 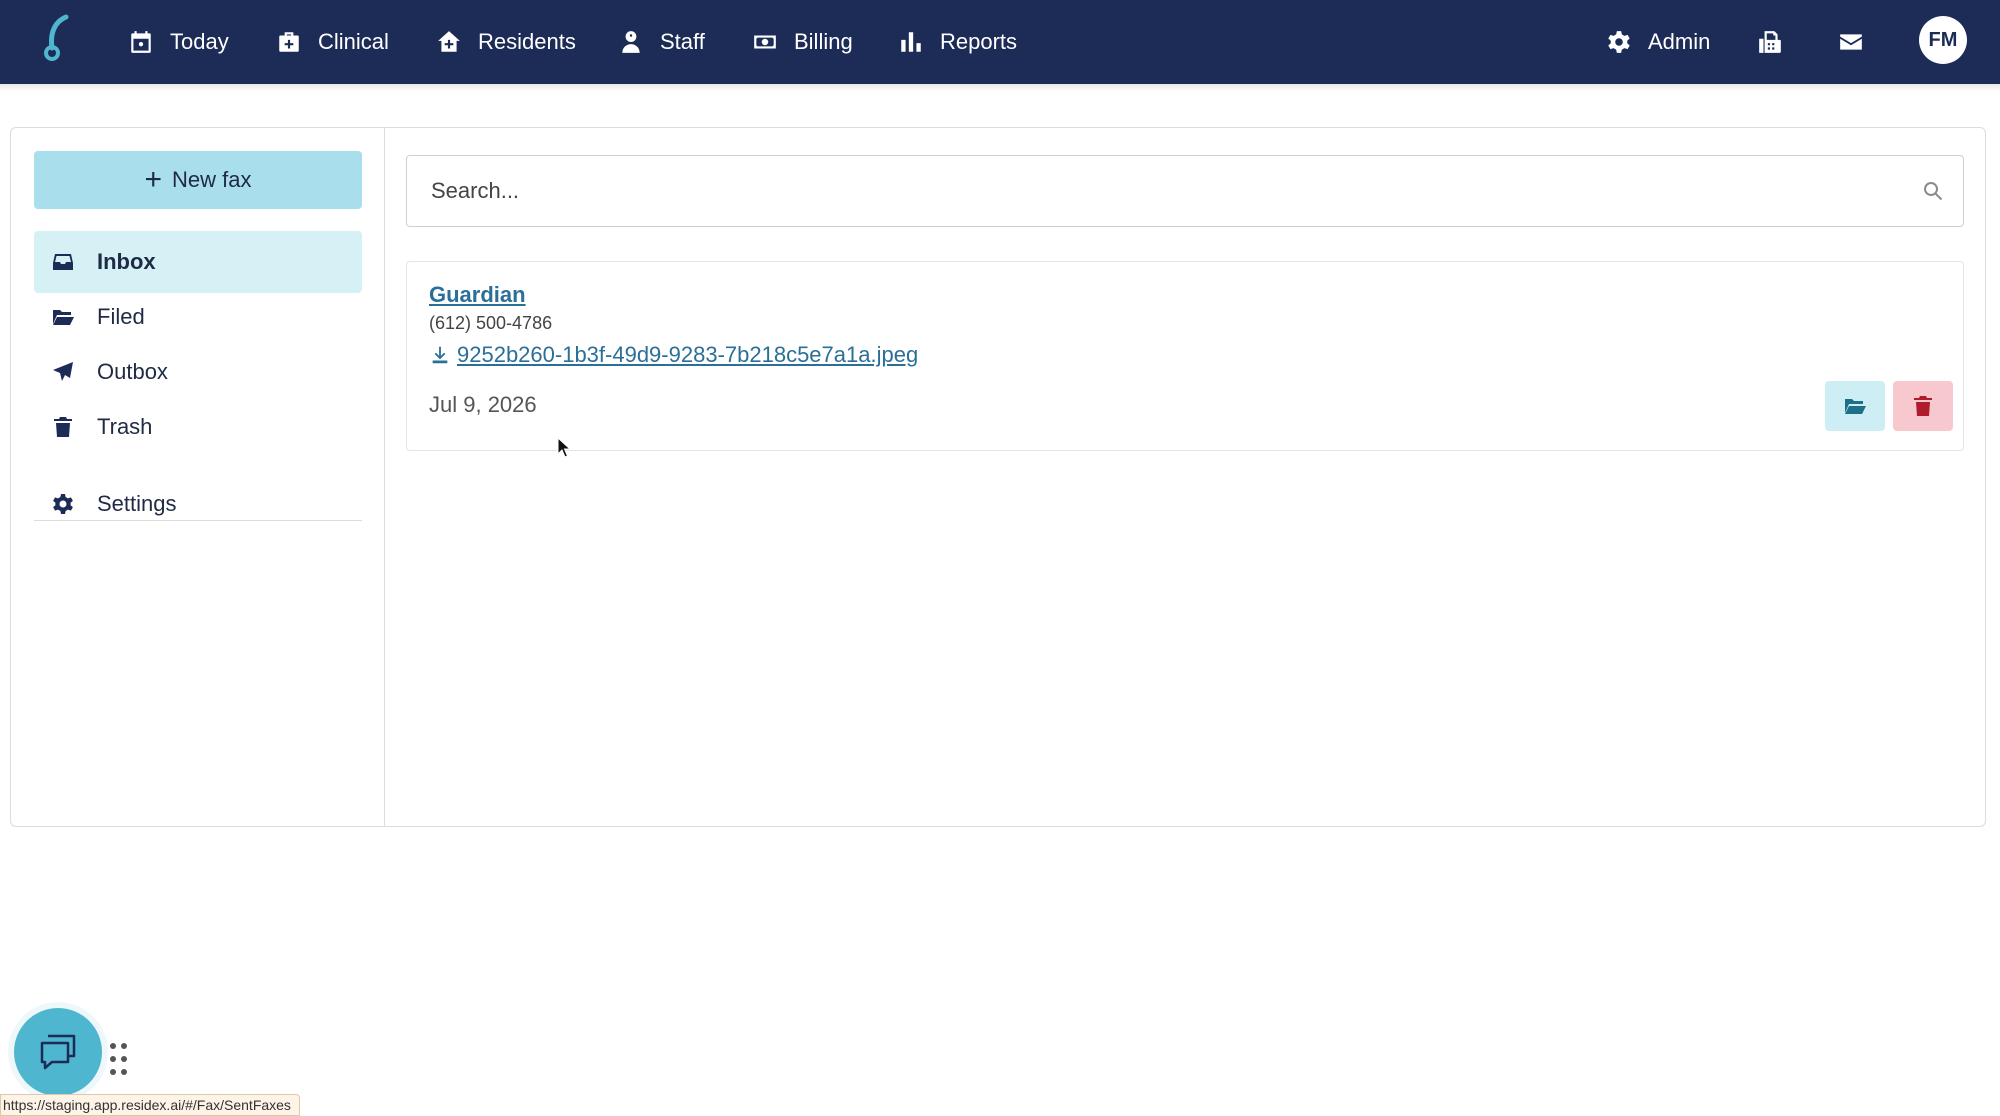 I want to click on nav-billing: Billing, so click(x=802, y=42).